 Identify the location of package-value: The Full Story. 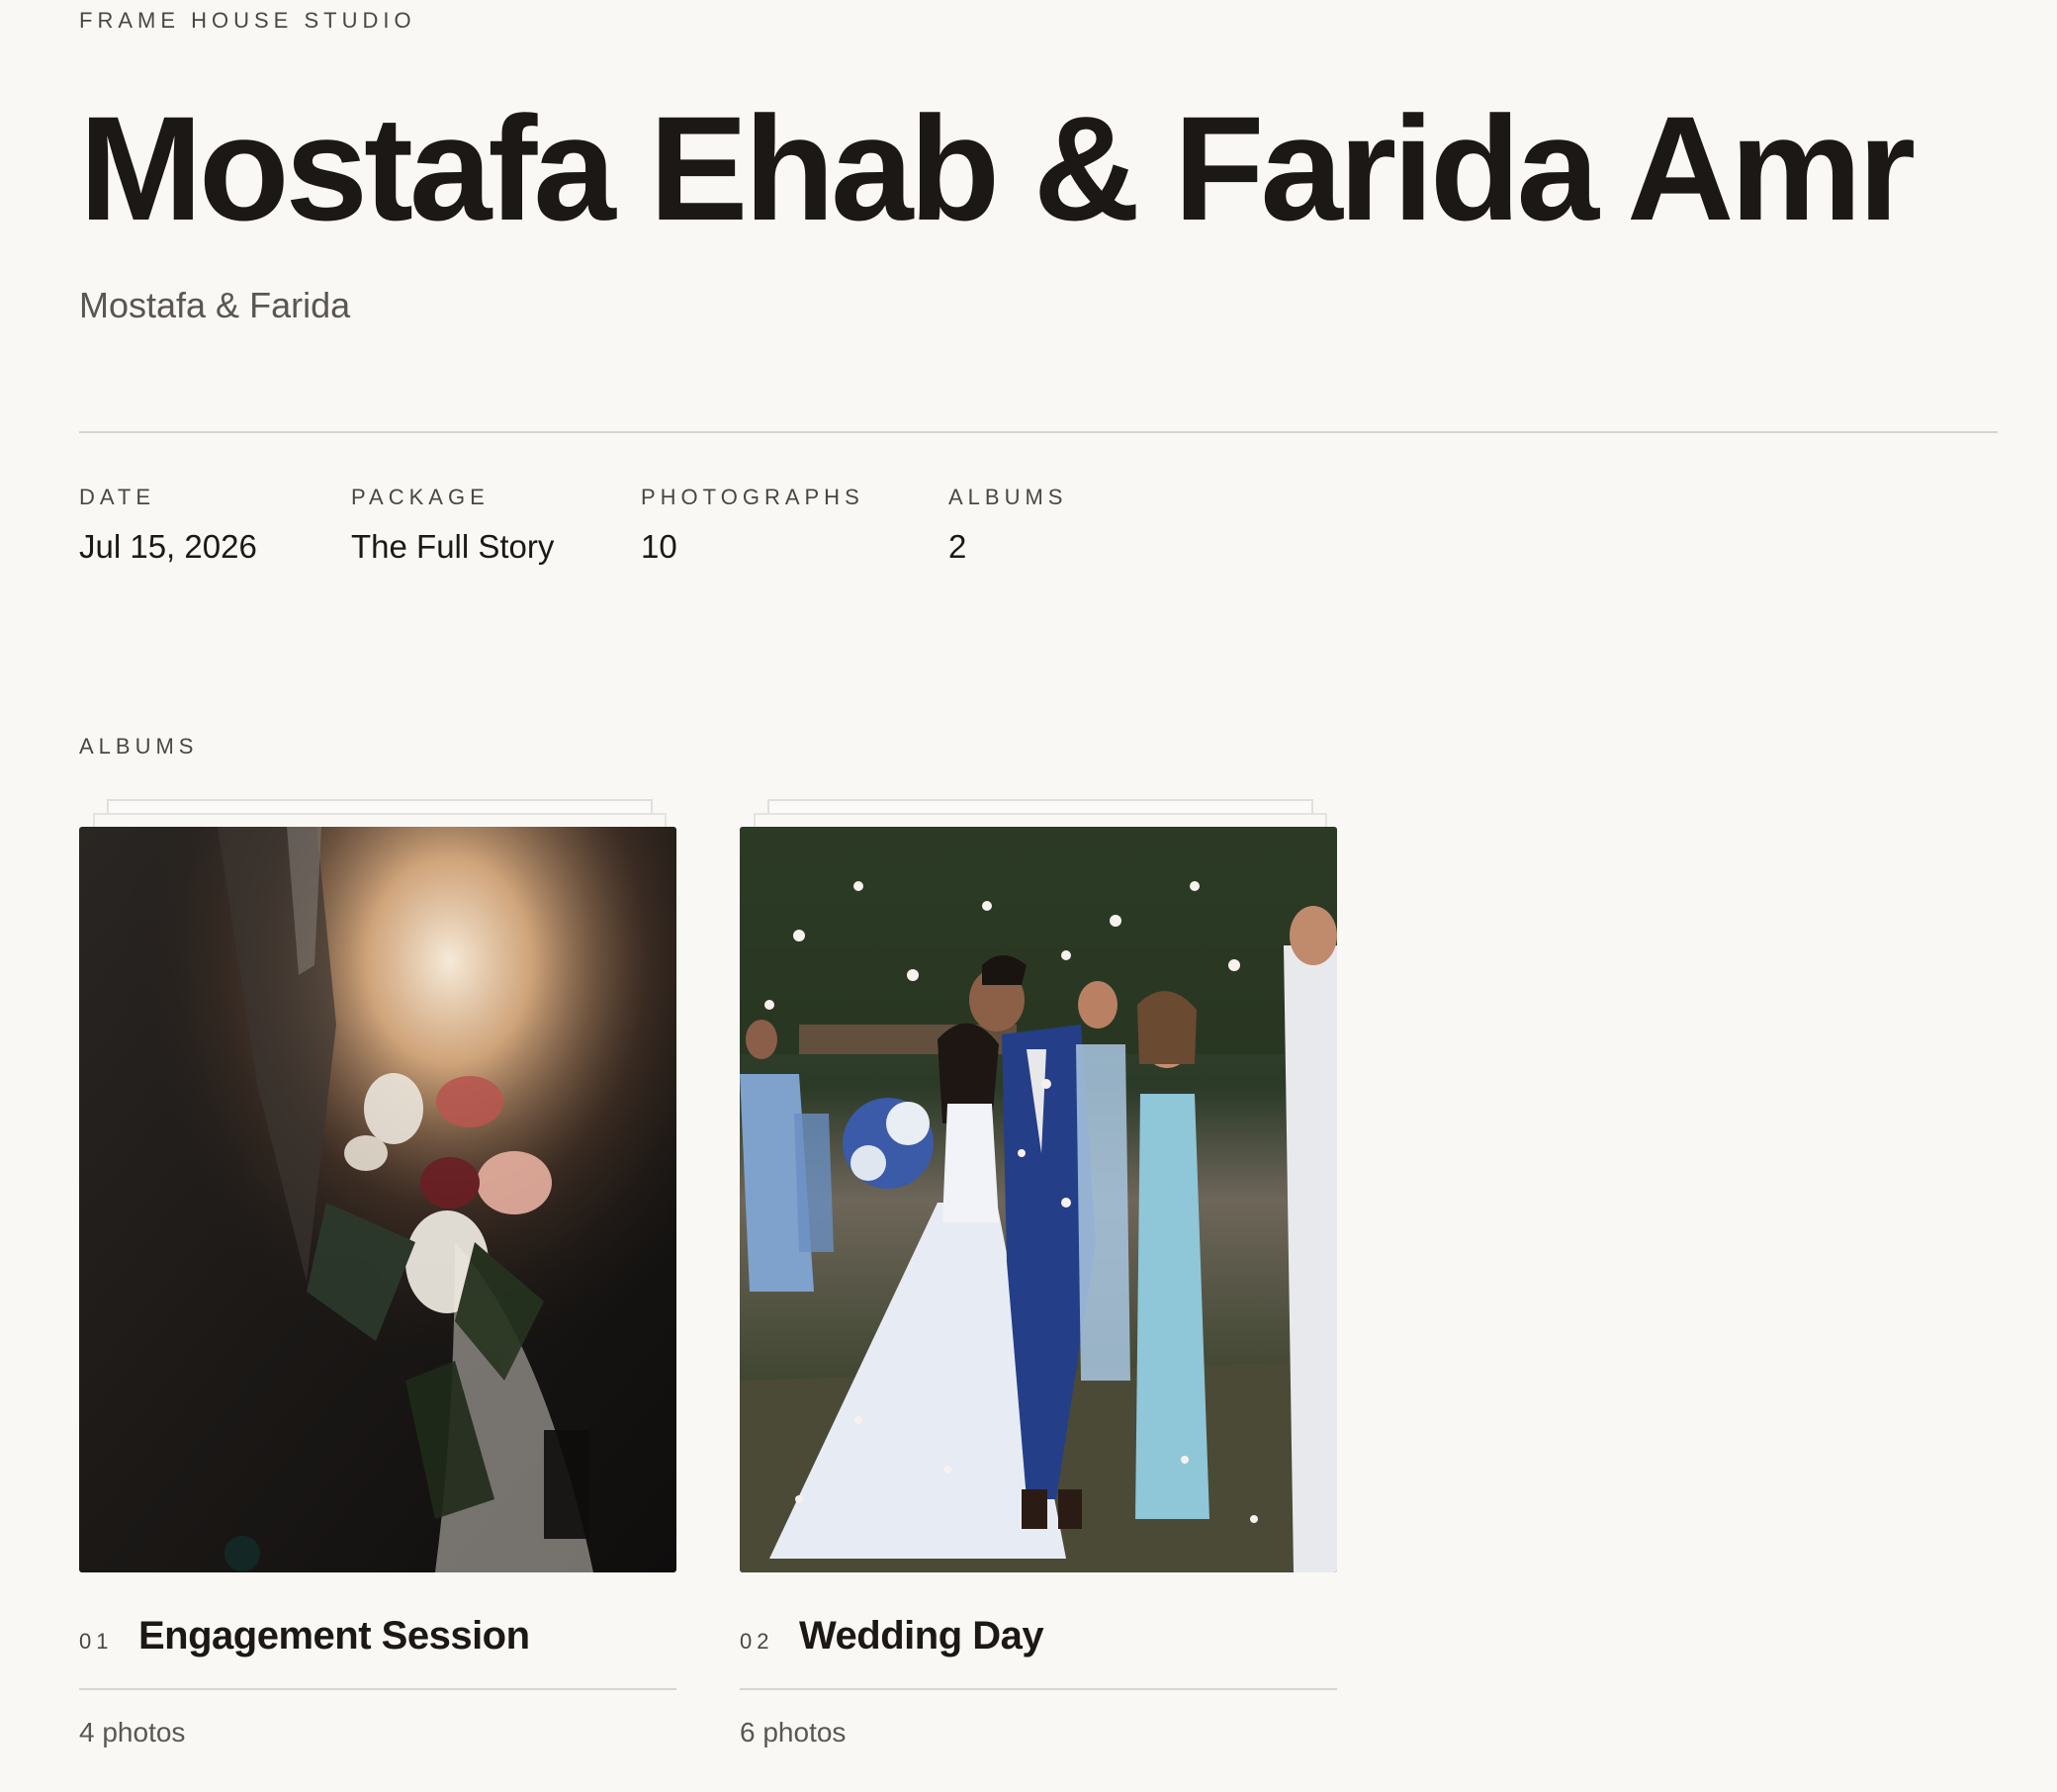
(453, 546).